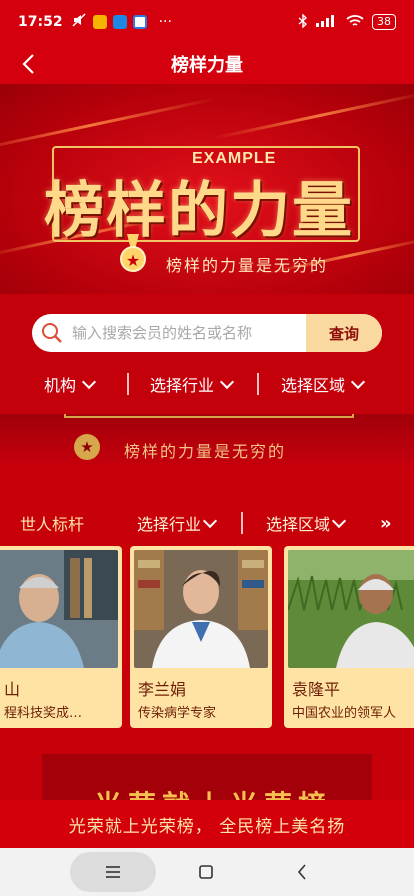  I want to click on secondary-banner: ★ 榜样的力量是无穷的, so click(207, 440).